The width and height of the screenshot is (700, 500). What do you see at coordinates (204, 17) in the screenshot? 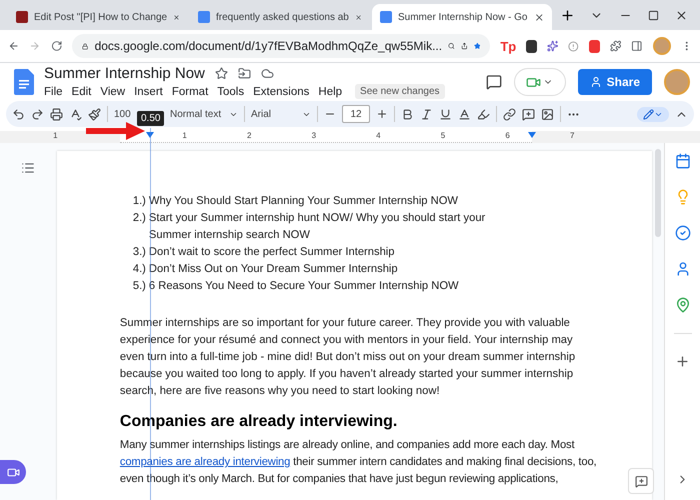
I see `search-engine-icon` at bounding box center [204, 17].